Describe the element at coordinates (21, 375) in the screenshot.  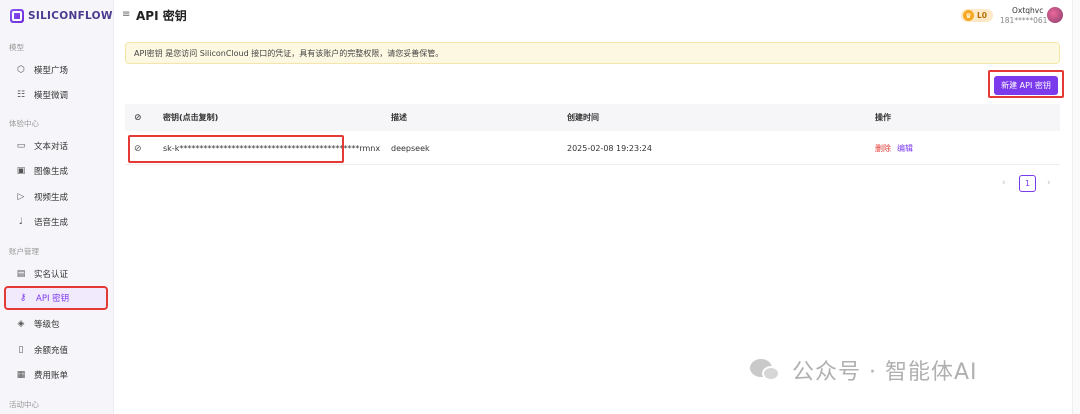
I see `bill-icon: ▦` at that location.